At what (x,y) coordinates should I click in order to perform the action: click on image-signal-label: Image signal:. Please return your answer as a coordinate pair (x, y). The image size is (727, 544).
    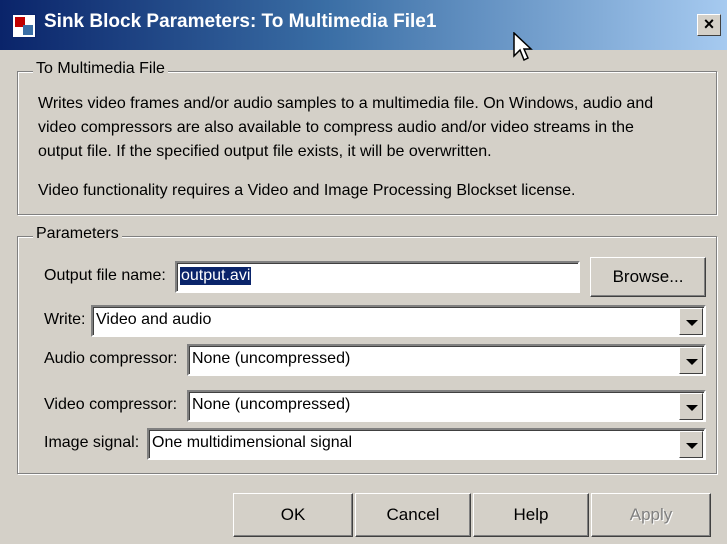
    Looking at the image, I should click on (92, 442).